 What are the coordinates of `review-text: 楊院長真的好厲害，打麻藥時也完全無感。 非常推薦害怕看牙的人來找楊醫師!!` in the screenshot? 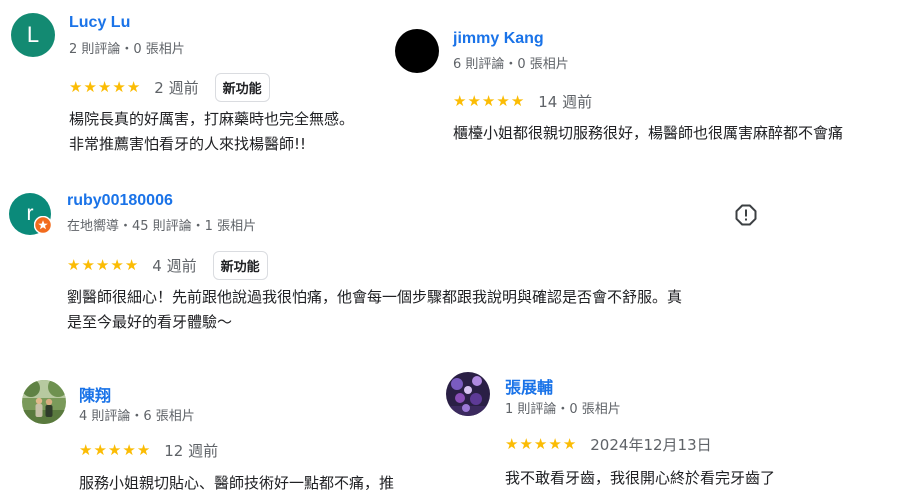 It's located at (212, 131).